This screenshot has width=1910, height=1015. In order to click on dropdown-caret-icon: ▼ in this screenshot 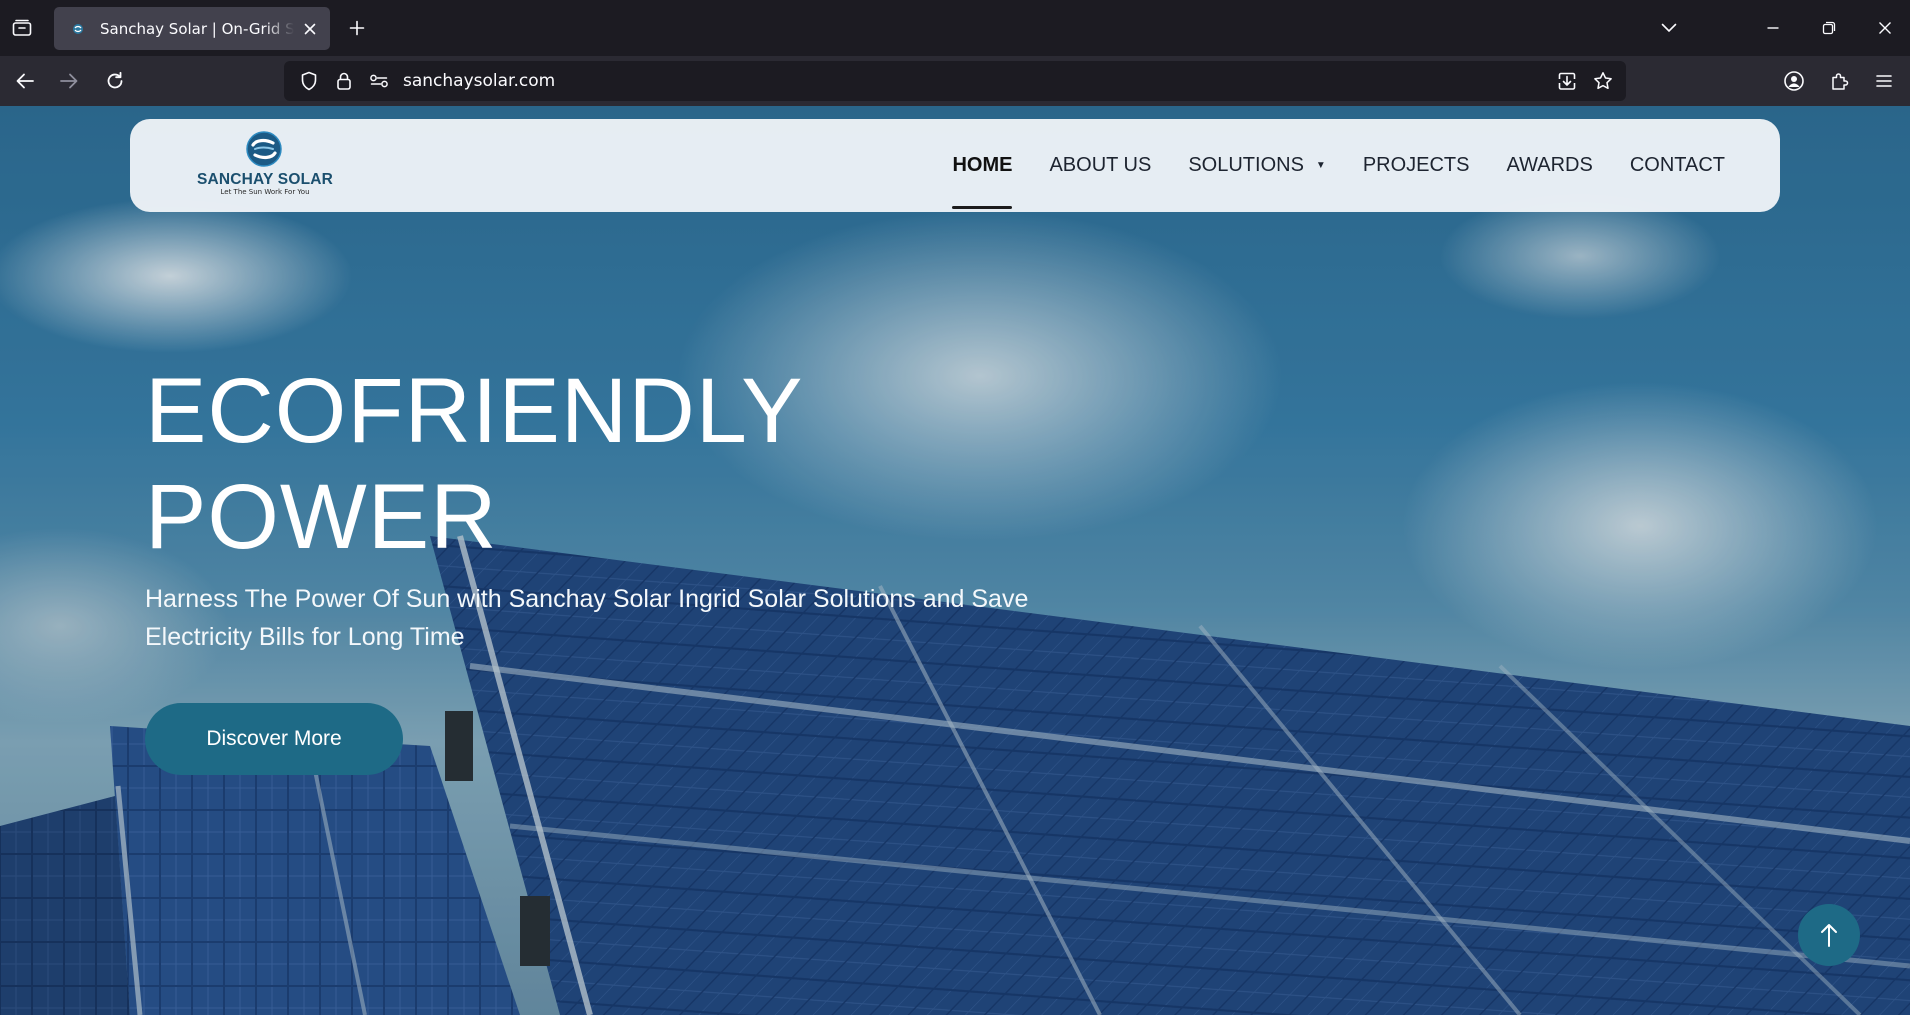, I will do `click(1320, 165)`.